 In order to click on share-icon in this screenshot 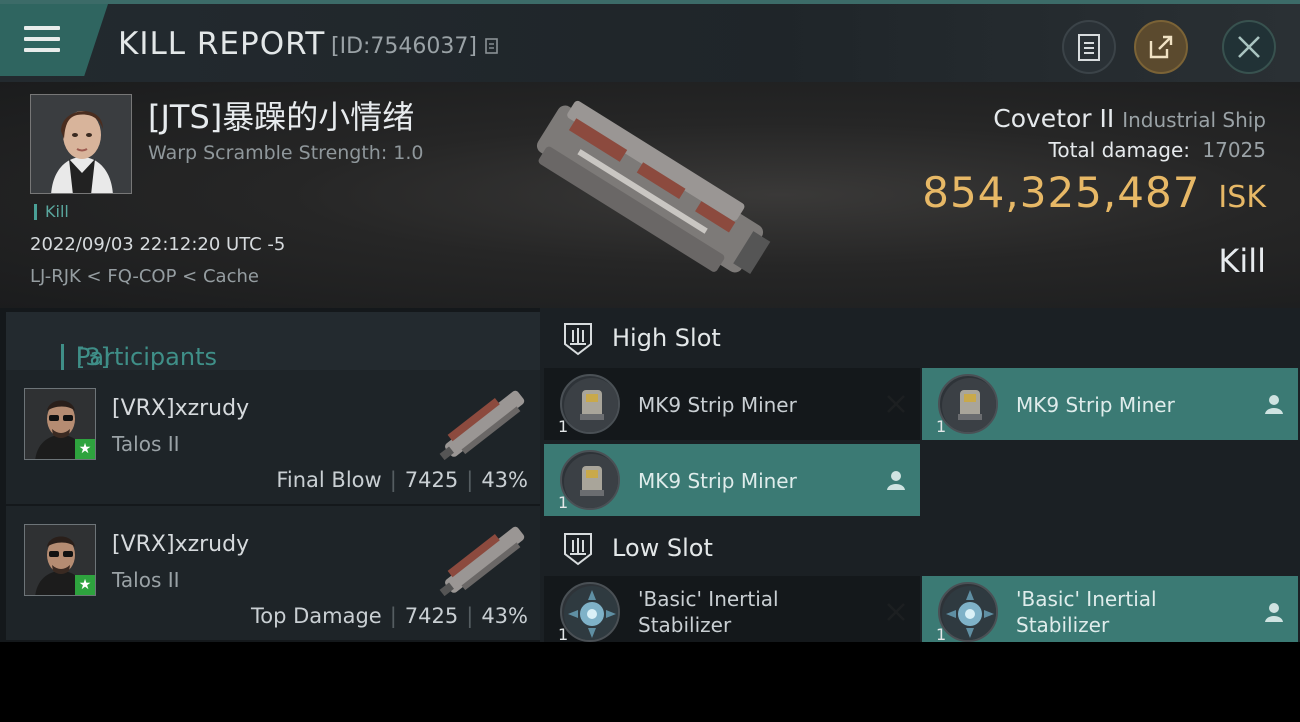, I will do `click(1161, 47)`.